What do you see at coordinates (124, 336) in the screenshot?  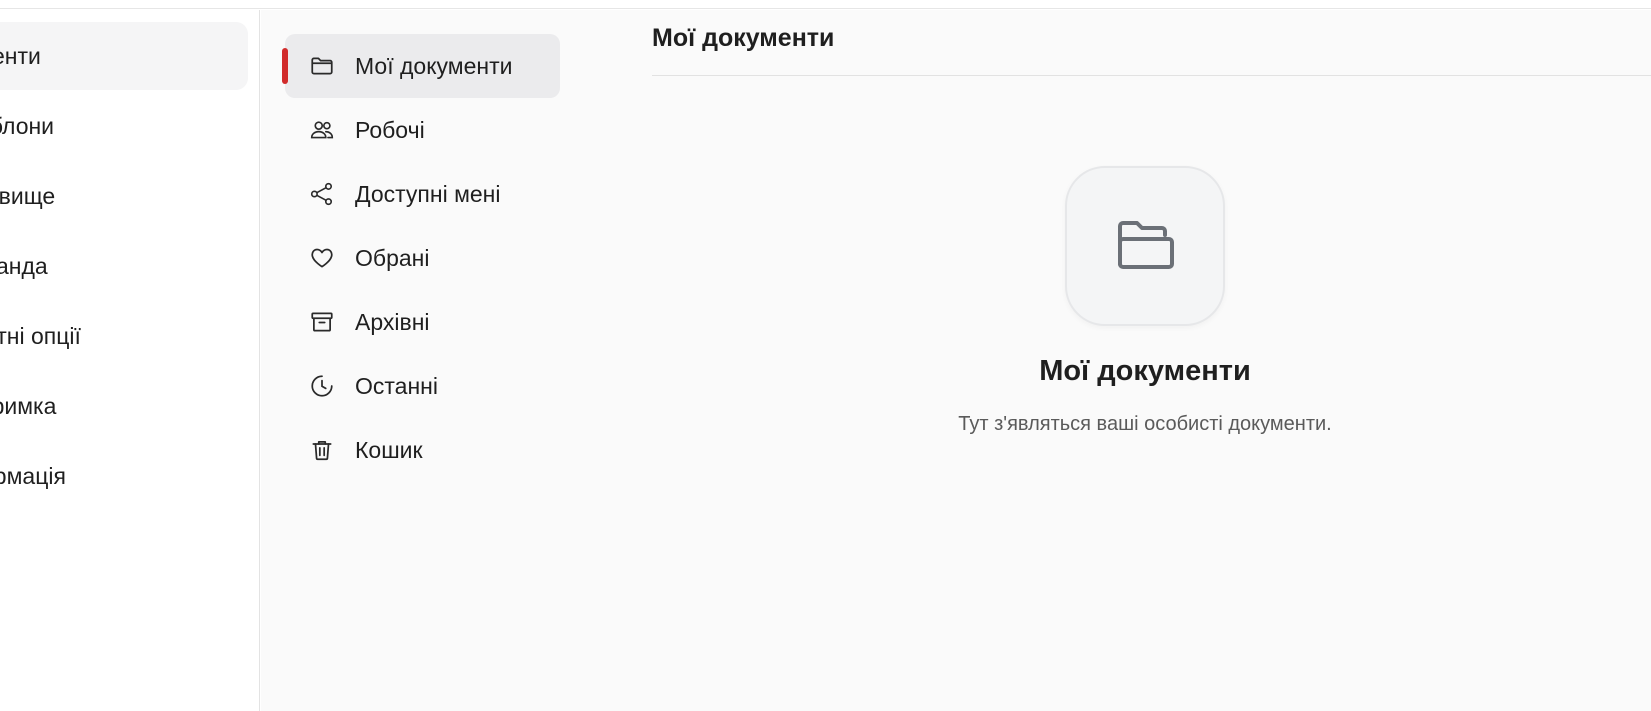 I see `main-nav-item-paid-options: Платні опції` at bounding box center [124, 336].